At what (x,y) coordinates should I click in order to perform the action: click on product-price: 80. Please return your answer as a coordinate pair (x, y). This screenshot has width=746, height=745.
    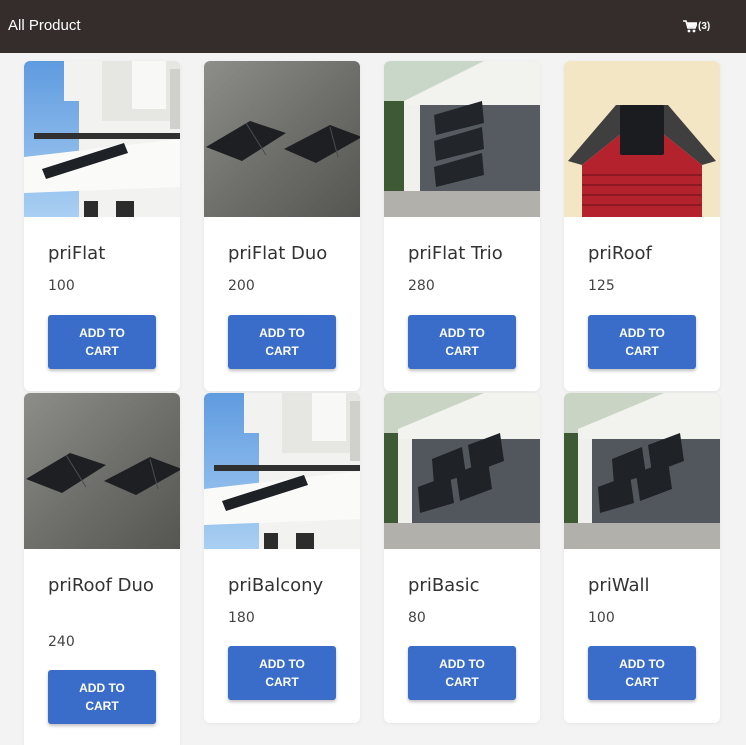
    Looking at the image, I should click on (417, 618).